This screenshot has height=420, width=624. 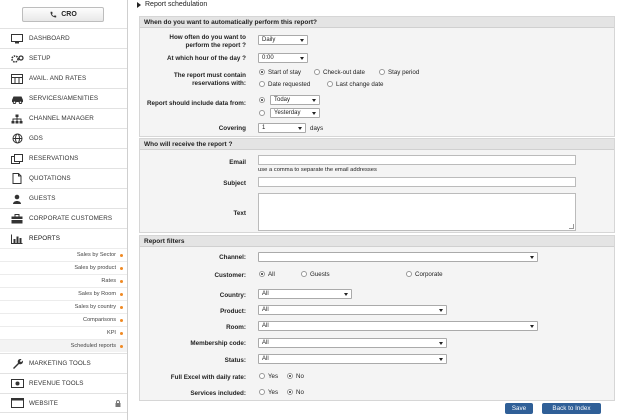 What do you see at coordinates (230, 275) in the screenshot?
I see `customer-label: Customer:` at bounding box center [230, 275].